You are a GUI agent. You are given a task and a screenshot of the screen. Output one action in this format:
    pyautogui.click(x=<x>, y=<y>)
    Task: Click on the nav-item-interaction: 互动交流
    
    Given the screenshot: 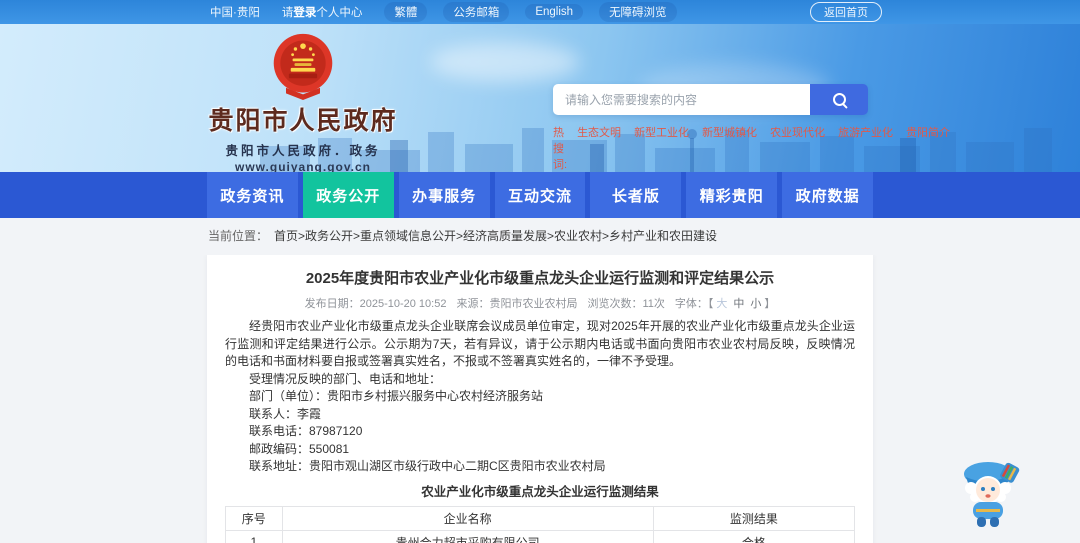 What is the action you would take?
    pyautogui.click(x=540, y=195)
    